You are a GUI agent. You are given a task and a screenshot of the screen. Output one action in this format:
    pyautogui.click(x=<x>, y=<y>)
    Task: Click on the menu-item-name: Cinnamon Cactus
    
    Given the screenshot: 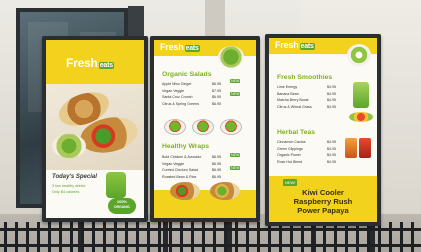 What is the action you would take?
    pyautogui.click(x=291, y=142)
    